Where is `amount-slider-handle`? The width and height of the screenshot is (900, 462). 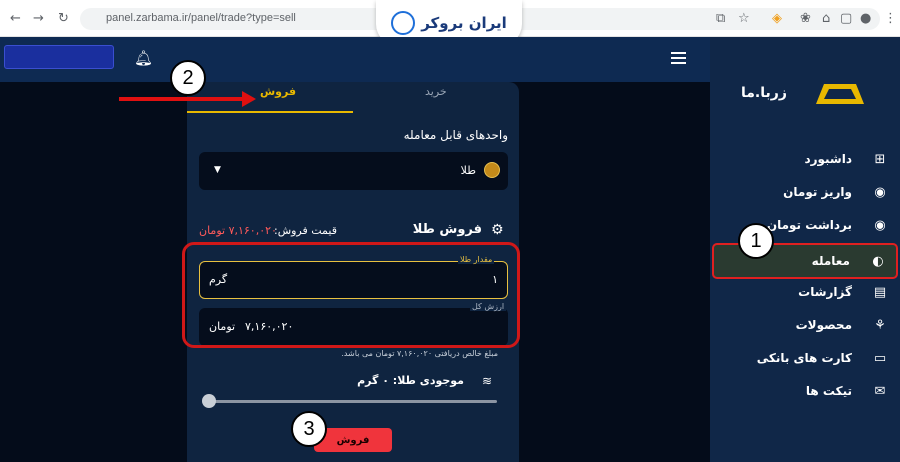
amount-slider-handle is located at coordinates (209, 401).